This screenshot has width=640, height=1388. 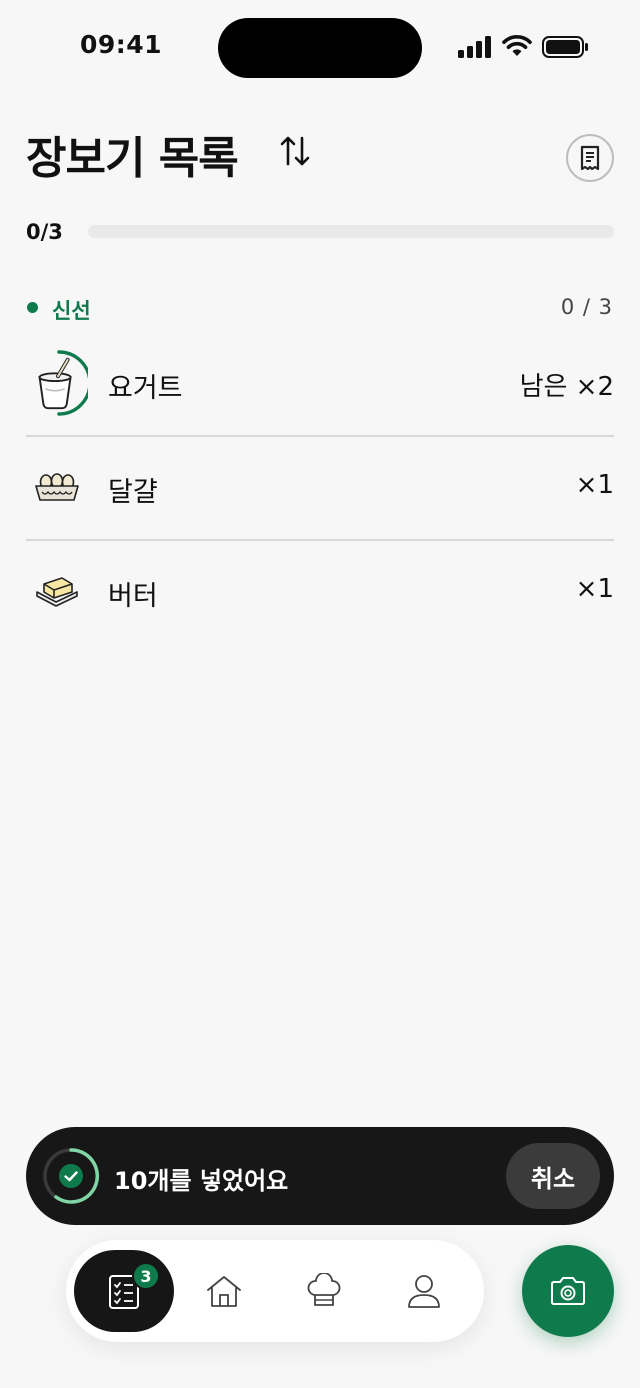 What do you see at coordinates (586, 307) in the screenshot?
I see `section-count: 0 / 3` at bounding box center [586, 307].